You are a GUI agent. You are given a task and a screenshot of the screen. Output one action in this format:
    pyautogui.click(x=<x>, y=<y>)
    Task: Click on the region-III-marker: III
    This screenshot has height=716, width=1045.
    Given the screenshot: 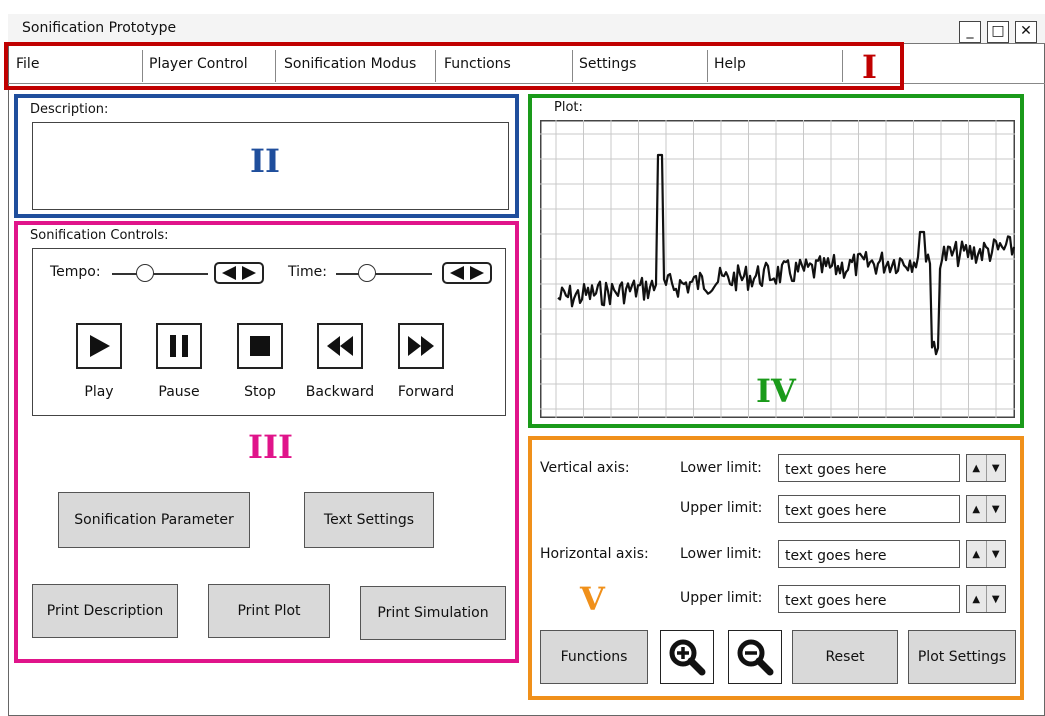 What is the action you would take?
    pyautogui.click(x=270, y=447)
    